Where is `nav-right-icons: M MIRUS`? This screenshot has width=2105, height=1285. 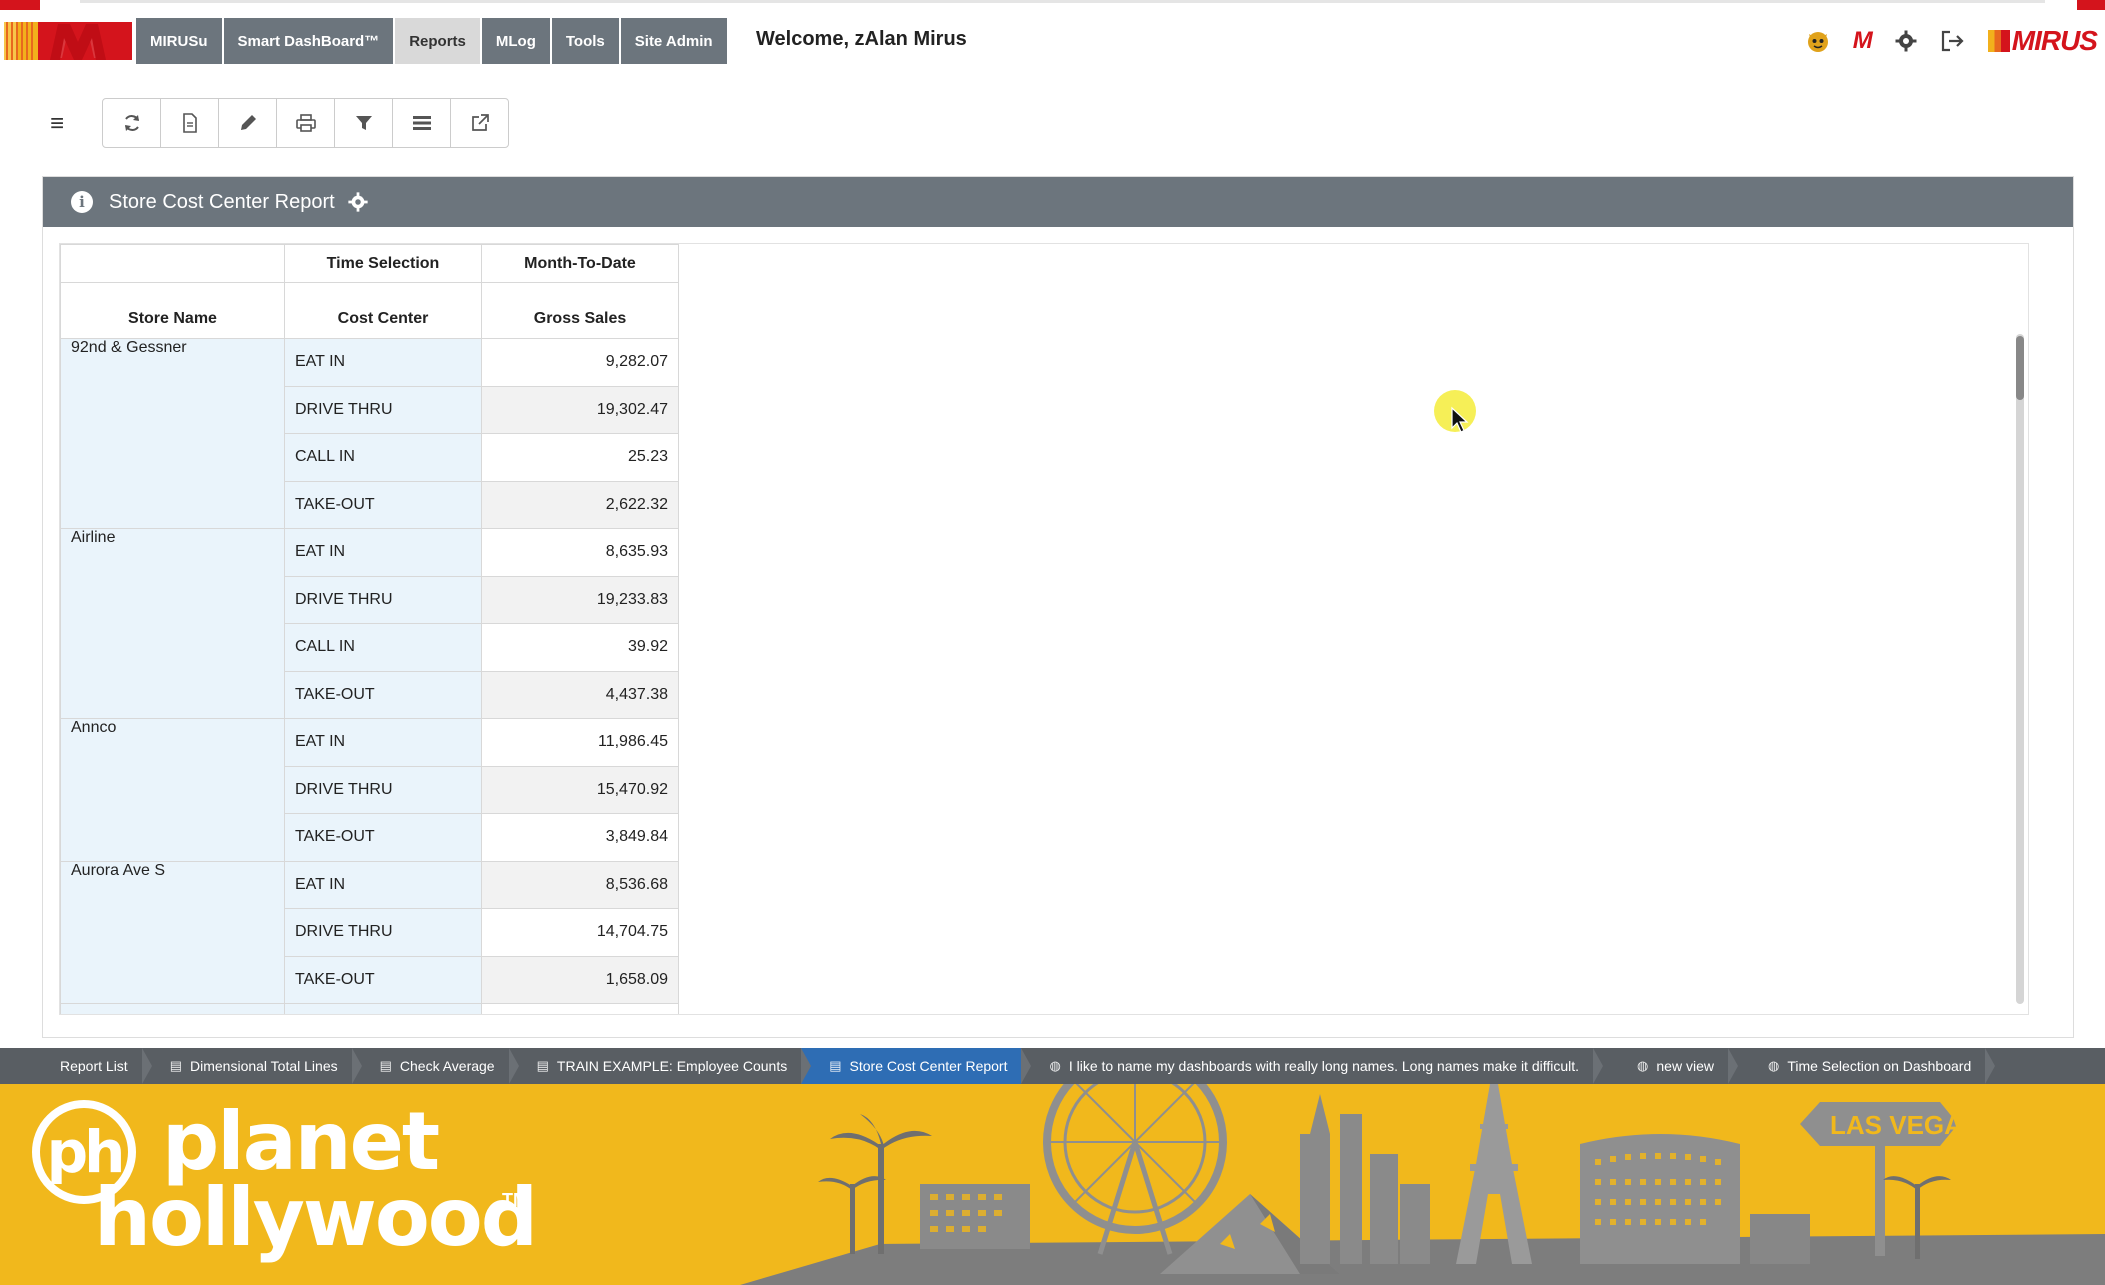
nav-right-icons: M MIRUS is located at coordinates (1951, 41).